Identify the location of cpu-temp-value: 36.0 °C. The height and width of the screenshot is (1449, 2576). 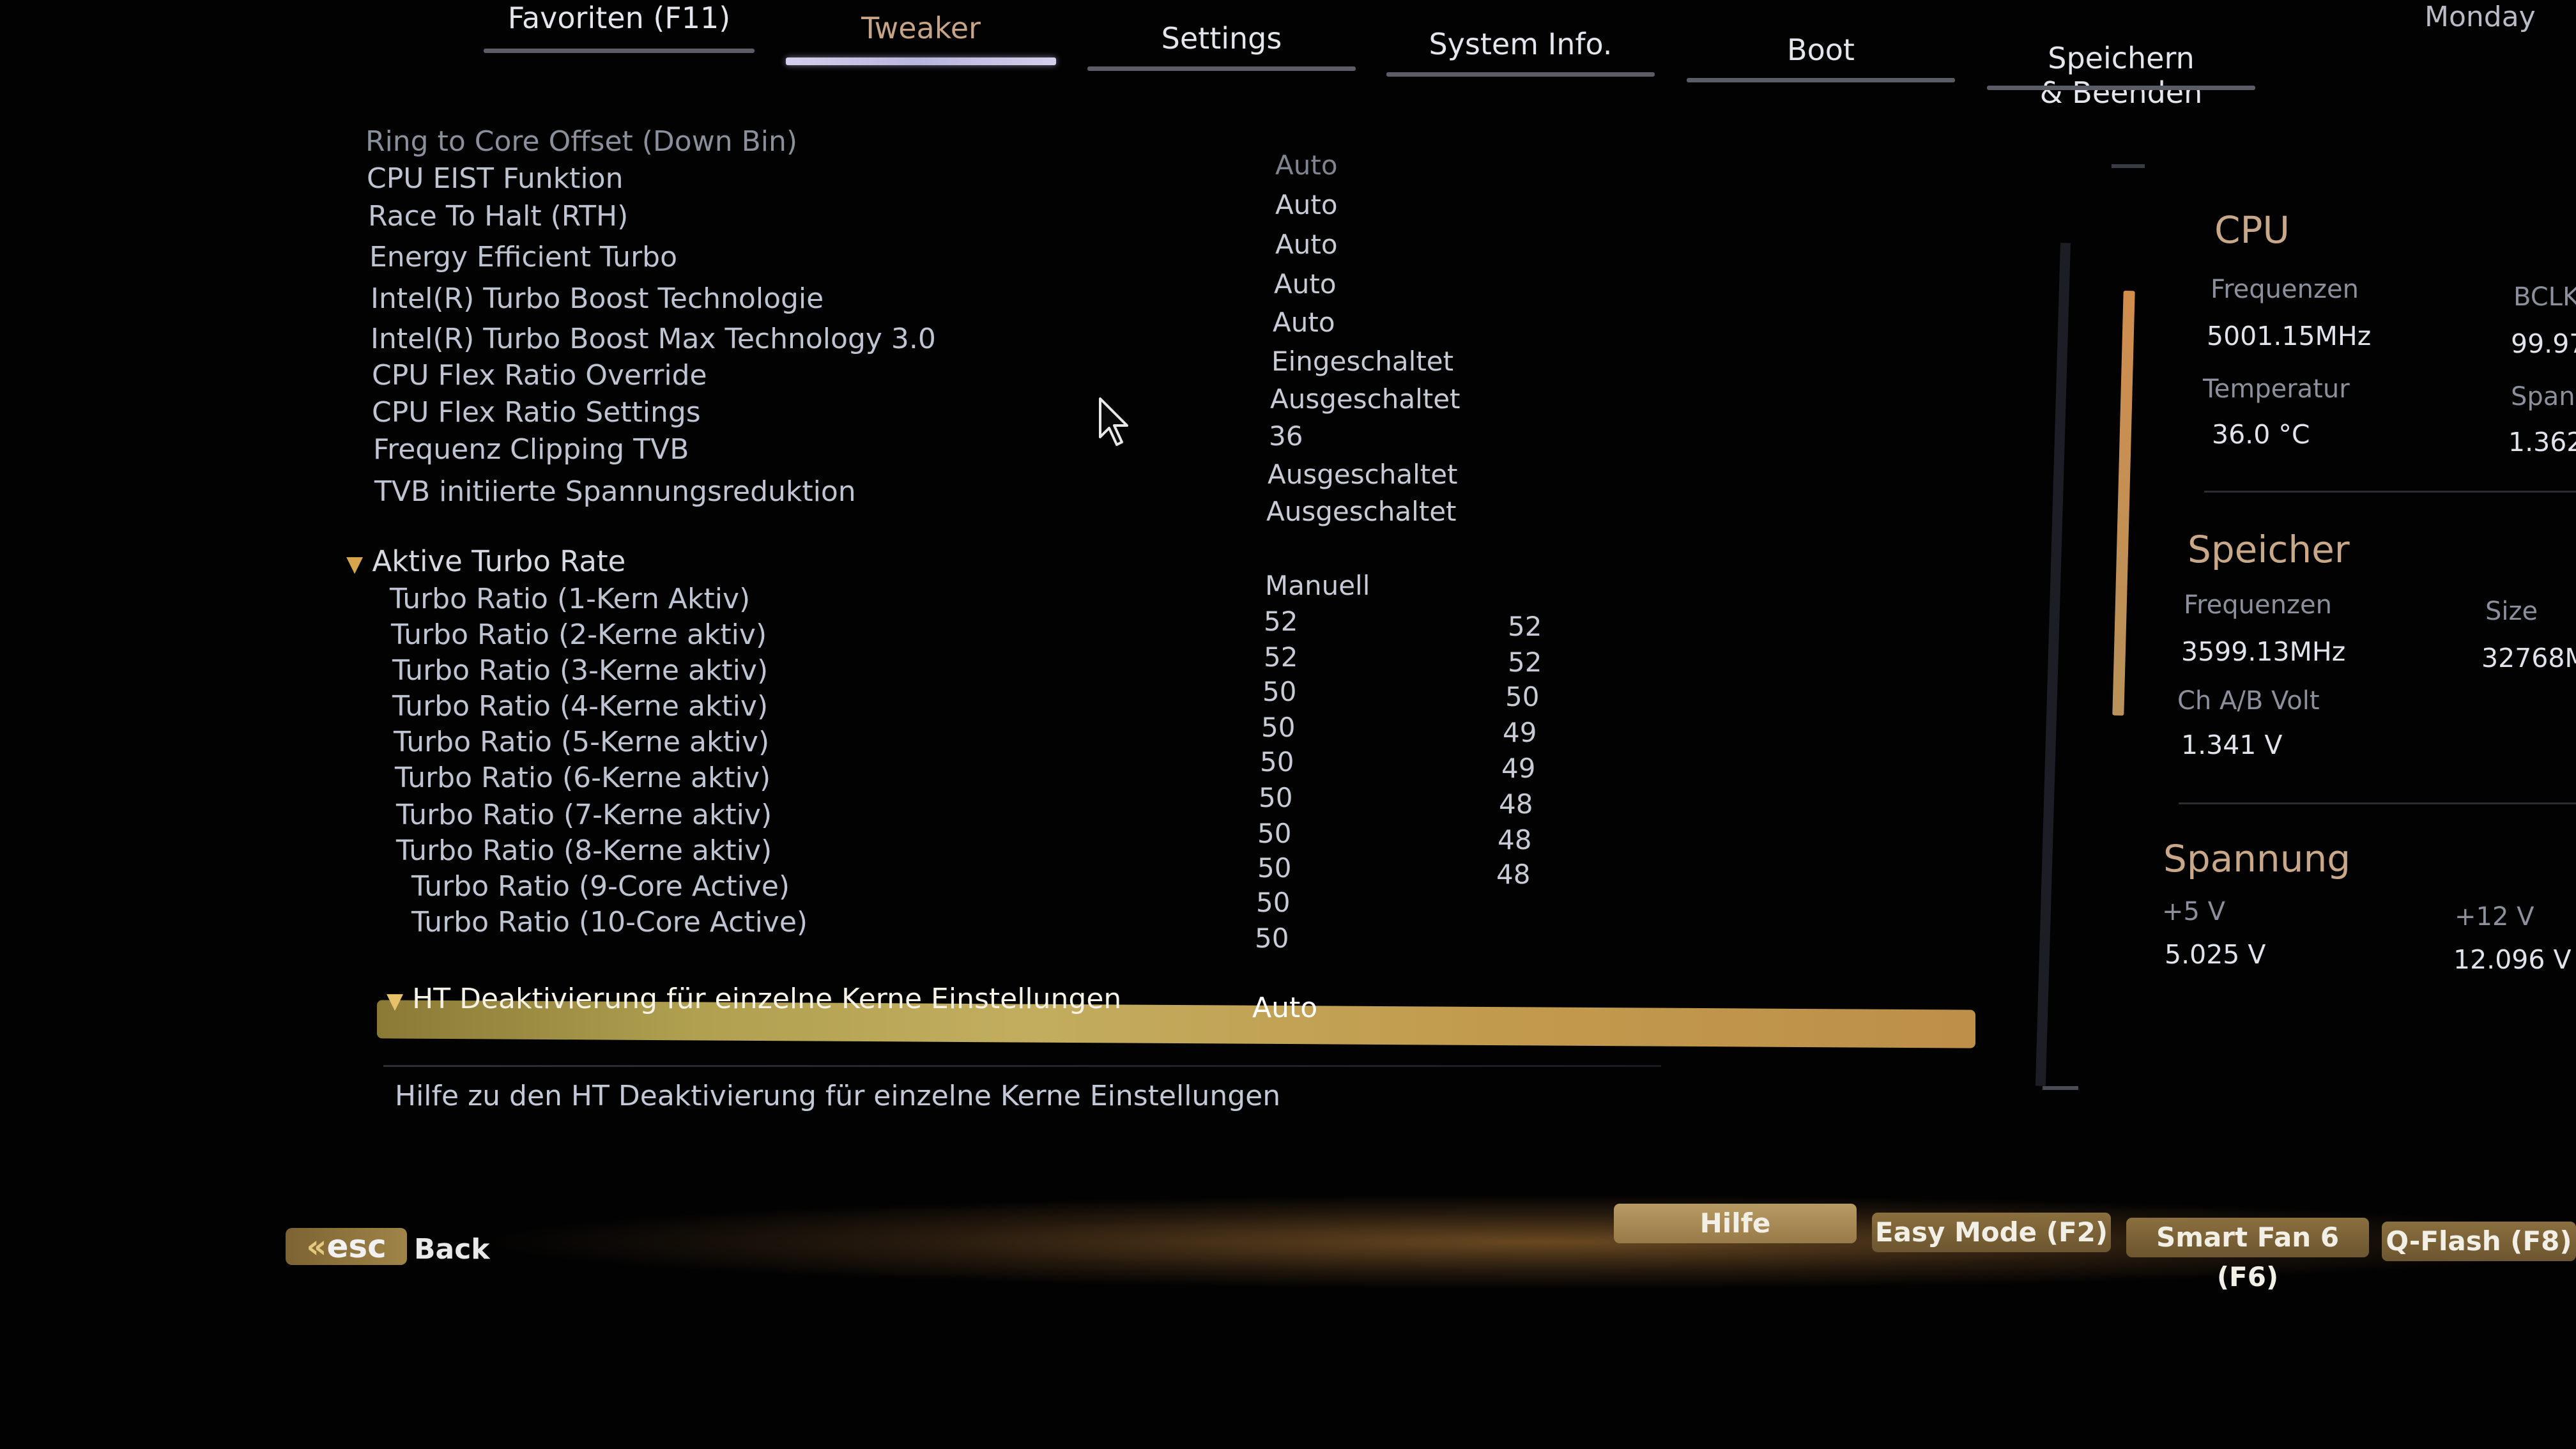
(2261, 434).